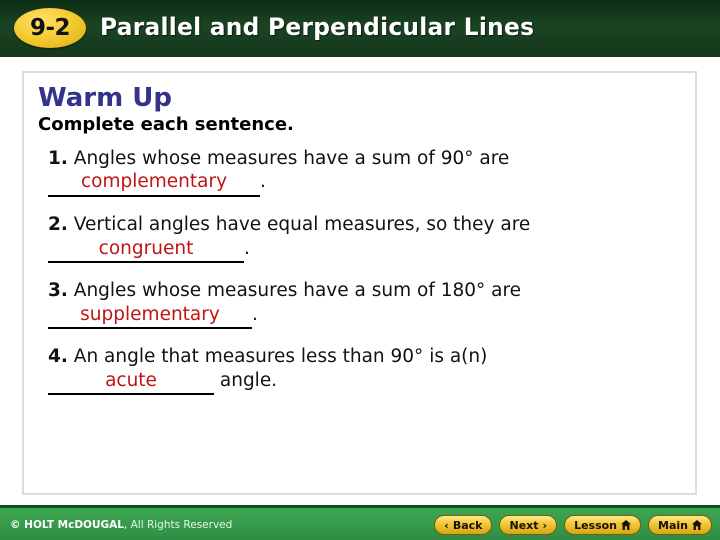 The image size is (720, 540). I want to click on answer-line: complementary., so click(364, 184).